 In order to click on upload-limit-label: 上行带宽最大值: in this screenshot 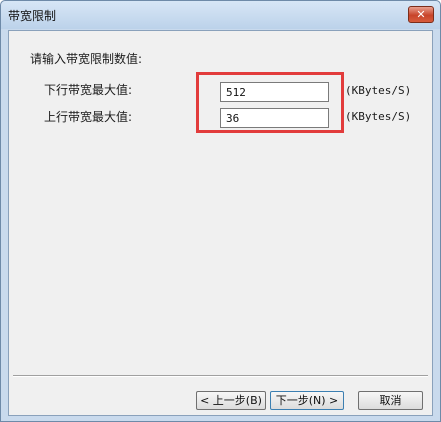, I will do `click(88, 117)`.